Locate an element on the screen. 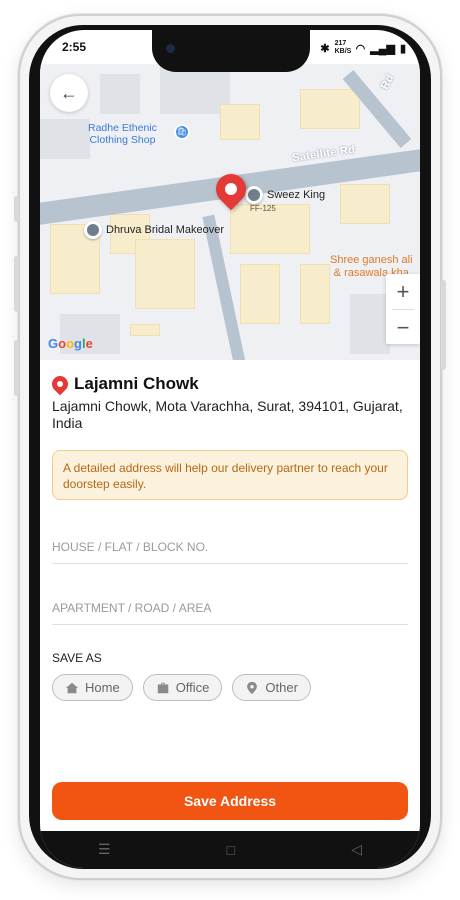  zoom-out-button: − is located at coordinates (403, 327).